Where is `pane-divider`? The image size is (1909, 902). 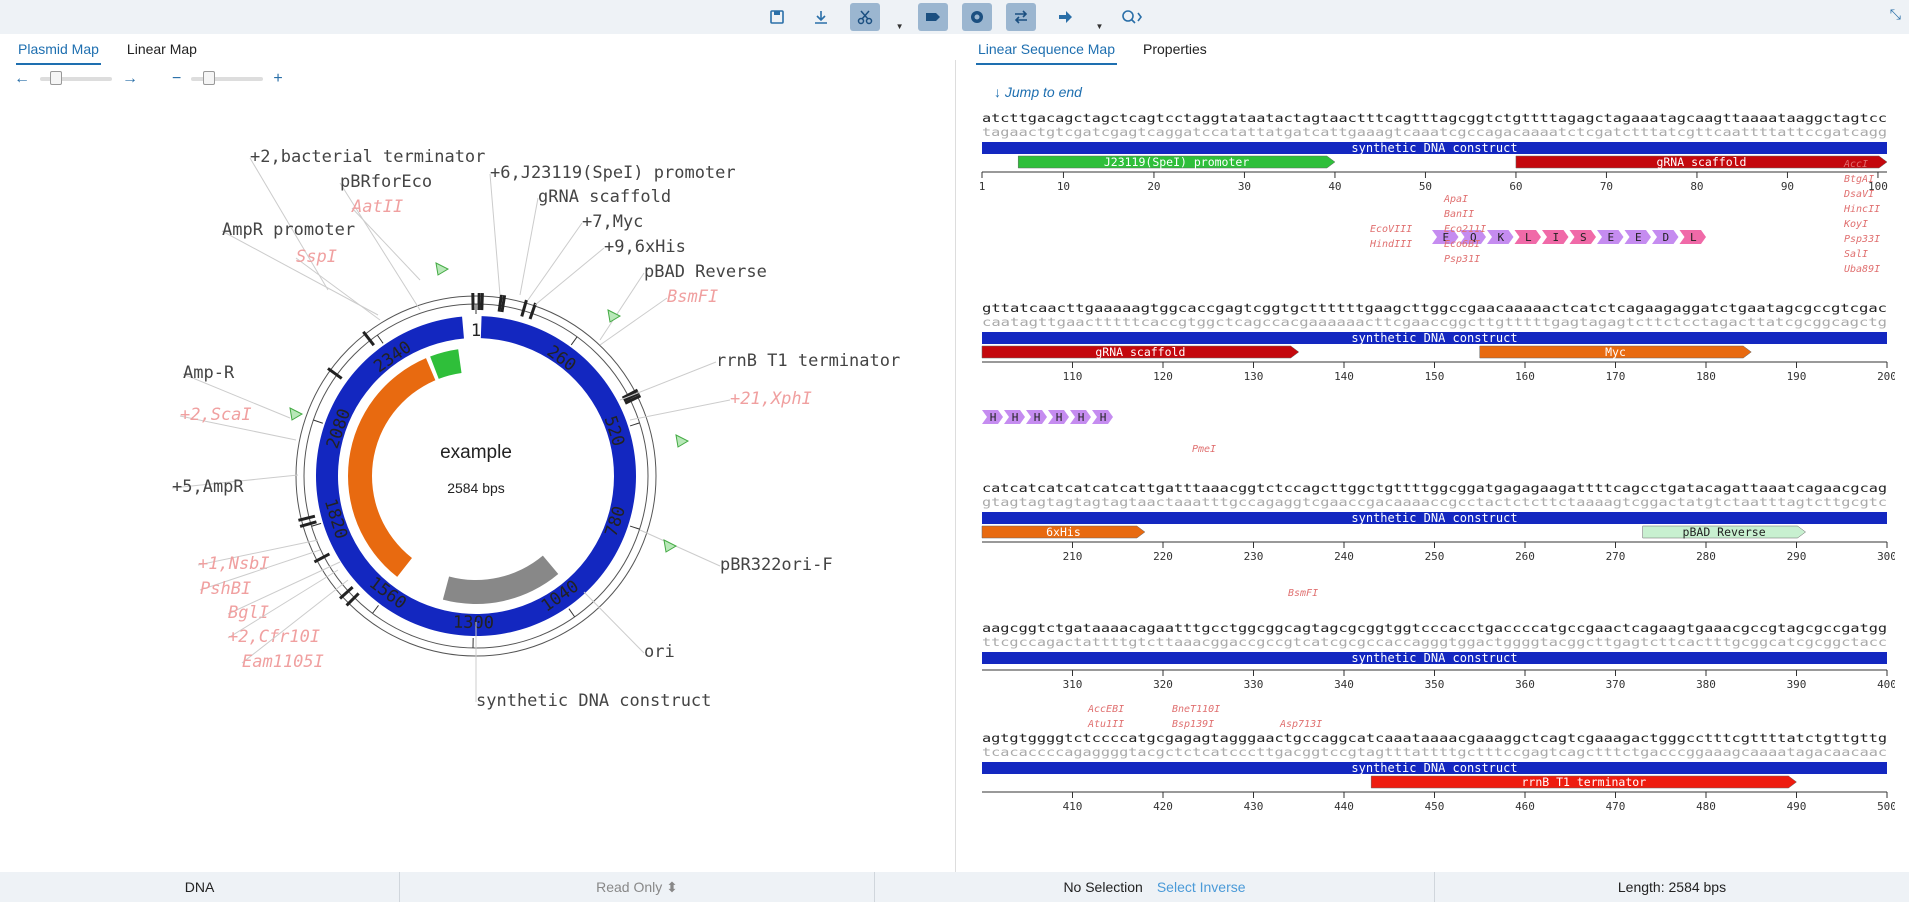
pane-divider is located at coordinates (955, 466).